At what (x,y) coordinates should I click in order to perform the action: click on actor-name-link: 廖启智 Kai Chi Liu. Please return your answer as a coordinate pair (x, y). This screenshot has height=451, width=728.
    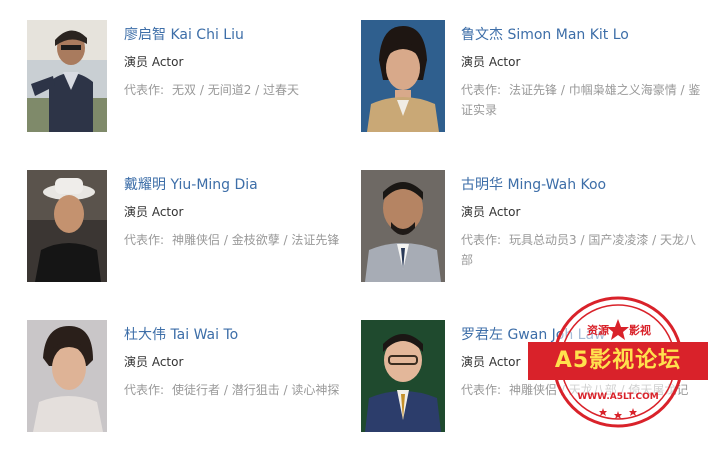
    Looking at the image, I should click on (245, 35).